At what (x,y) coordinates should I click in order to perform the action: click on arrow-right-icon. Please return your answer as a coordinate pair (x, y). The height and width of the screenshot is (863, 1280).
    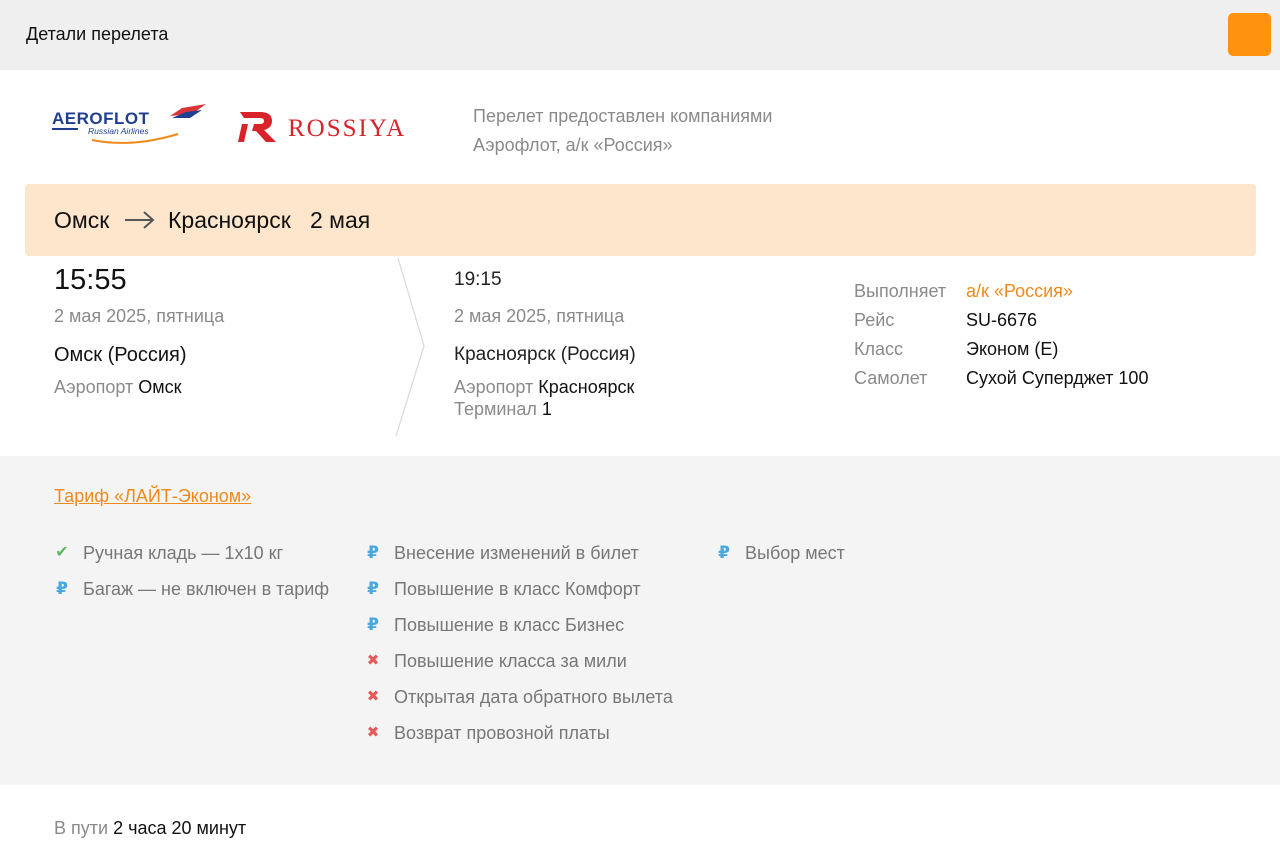
    Looking at the image, I should click on (140, 220).